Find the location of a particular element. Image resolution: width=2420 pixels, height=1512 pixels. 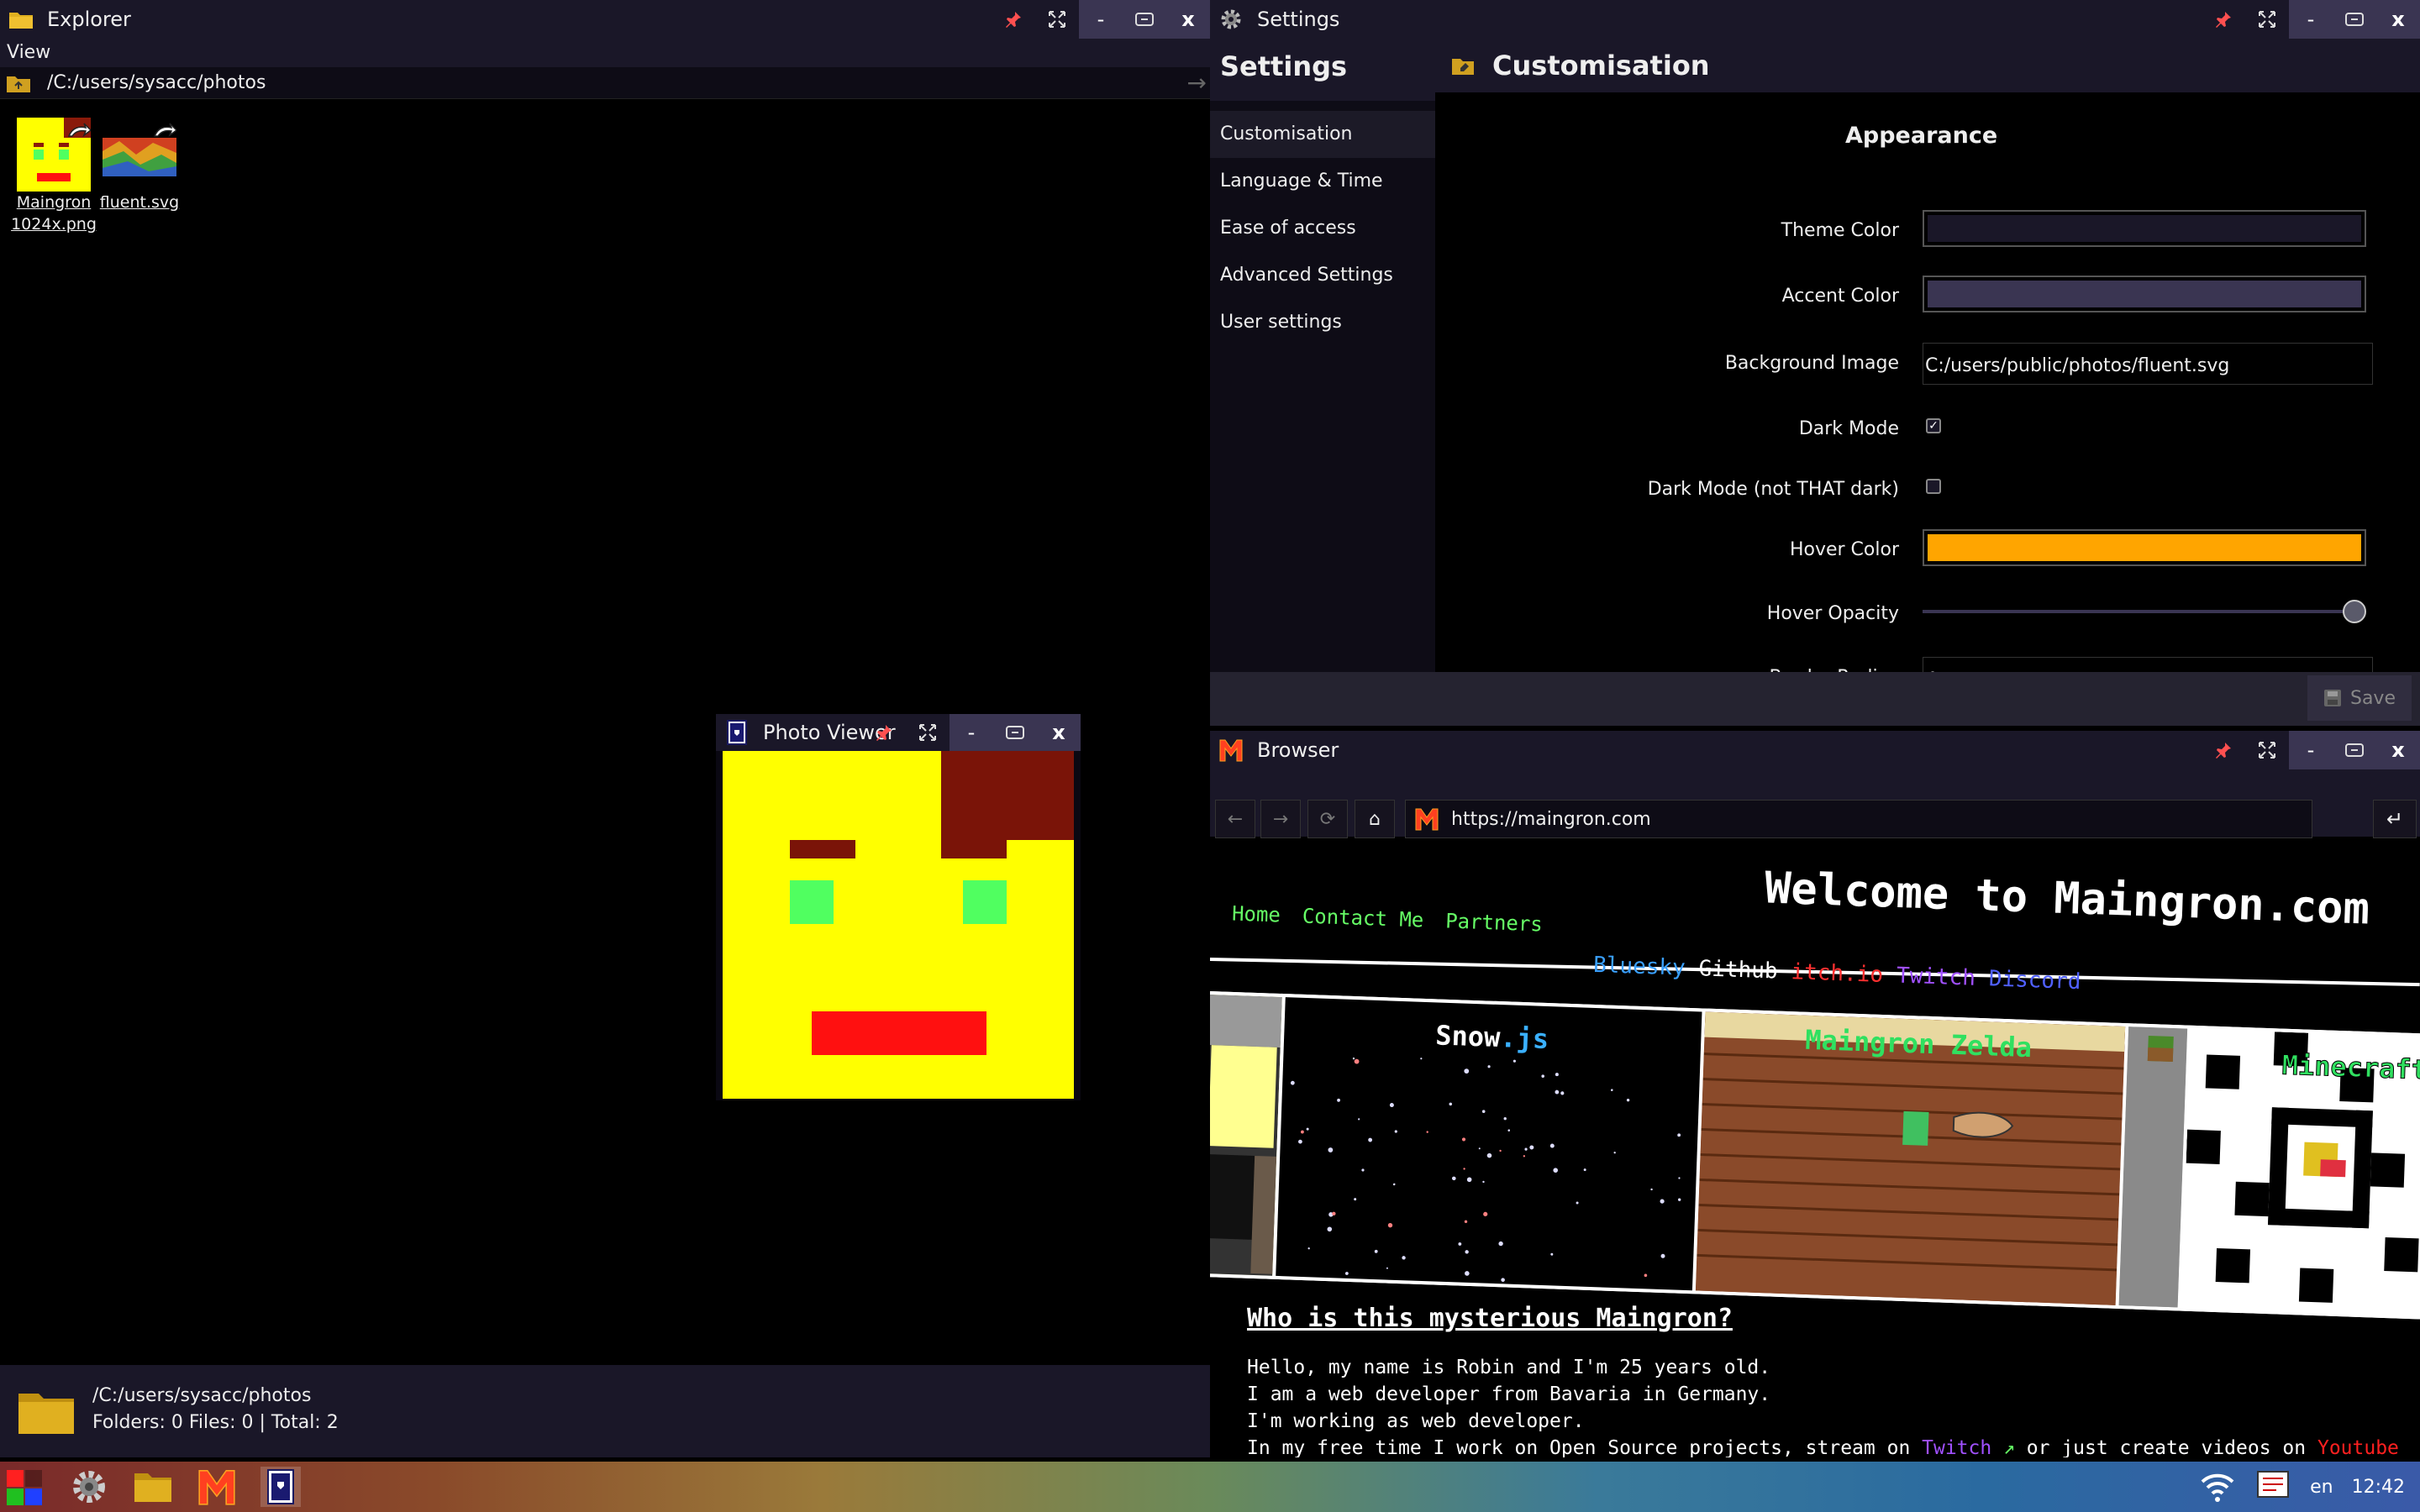

theme-color-swatch is located at coordinates (2145, 228).